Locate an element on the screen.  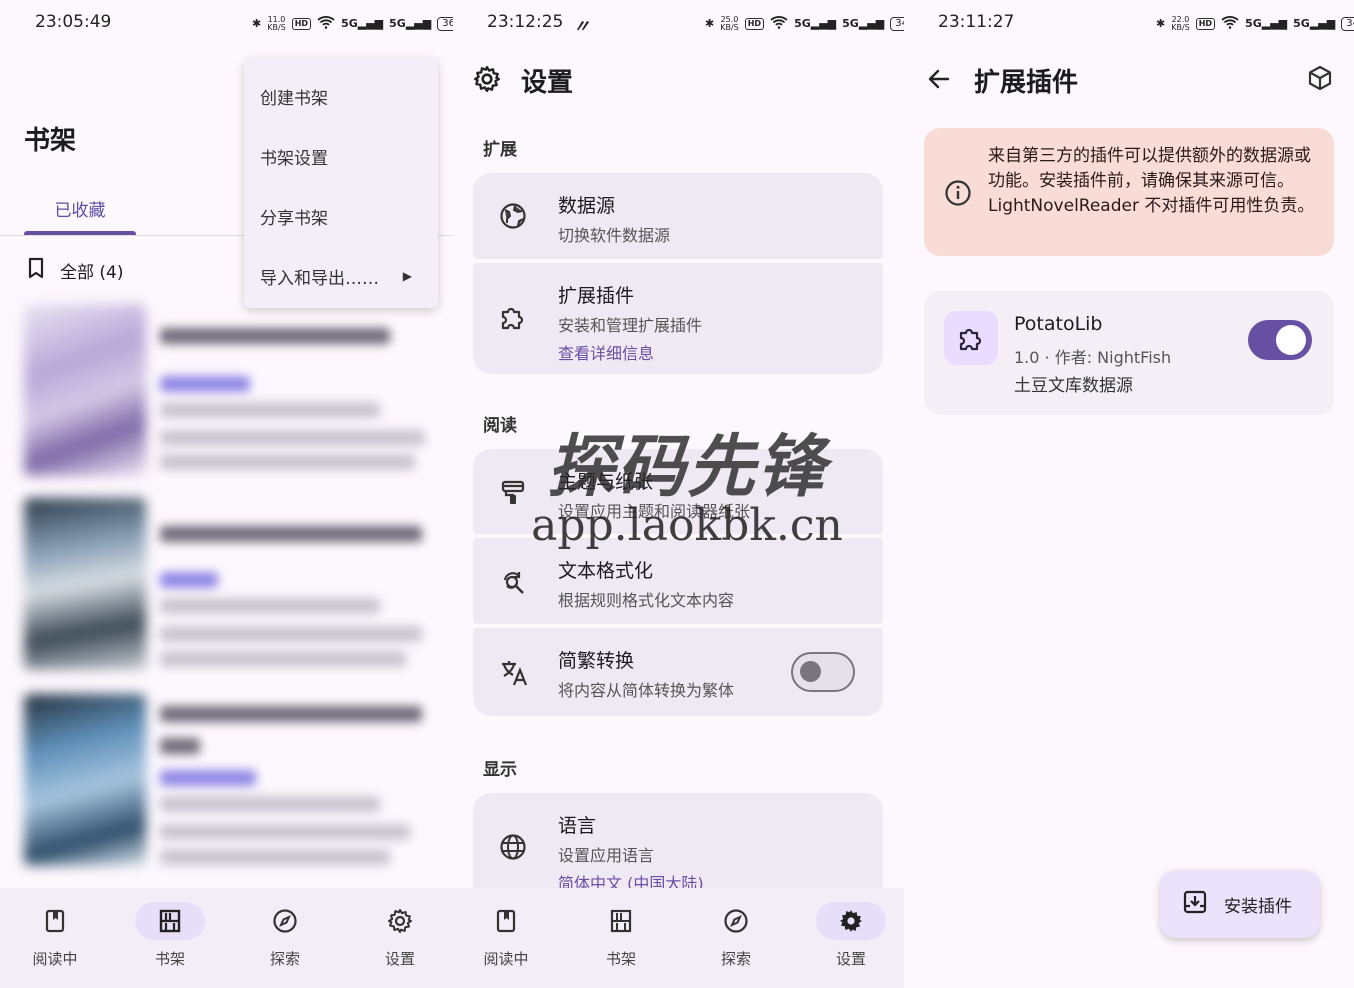
status-time: 23:12:25 is located at coordinates (525, 22).